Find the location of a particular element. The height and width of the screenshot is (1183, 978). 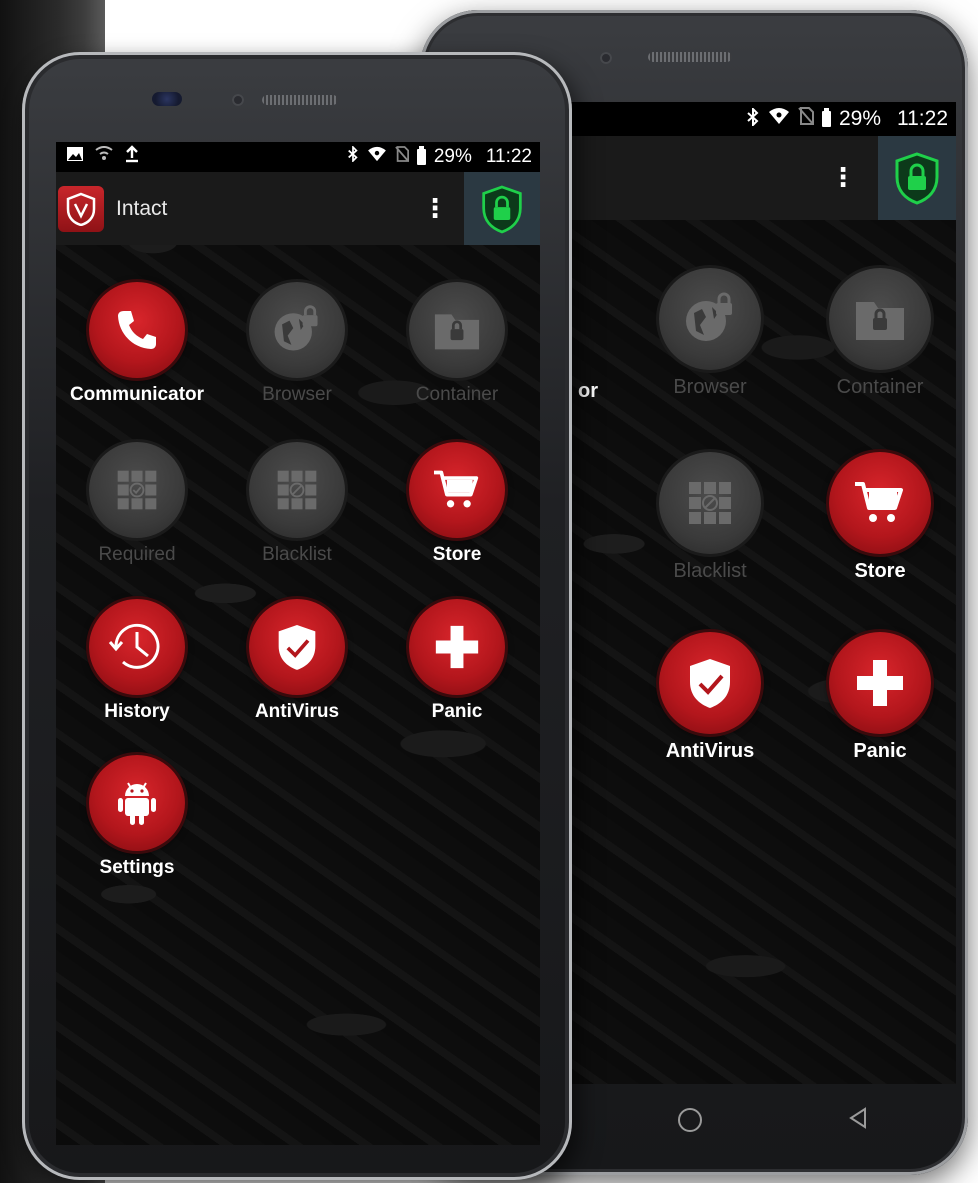

phone-icon is located at coordinates (137, 330).